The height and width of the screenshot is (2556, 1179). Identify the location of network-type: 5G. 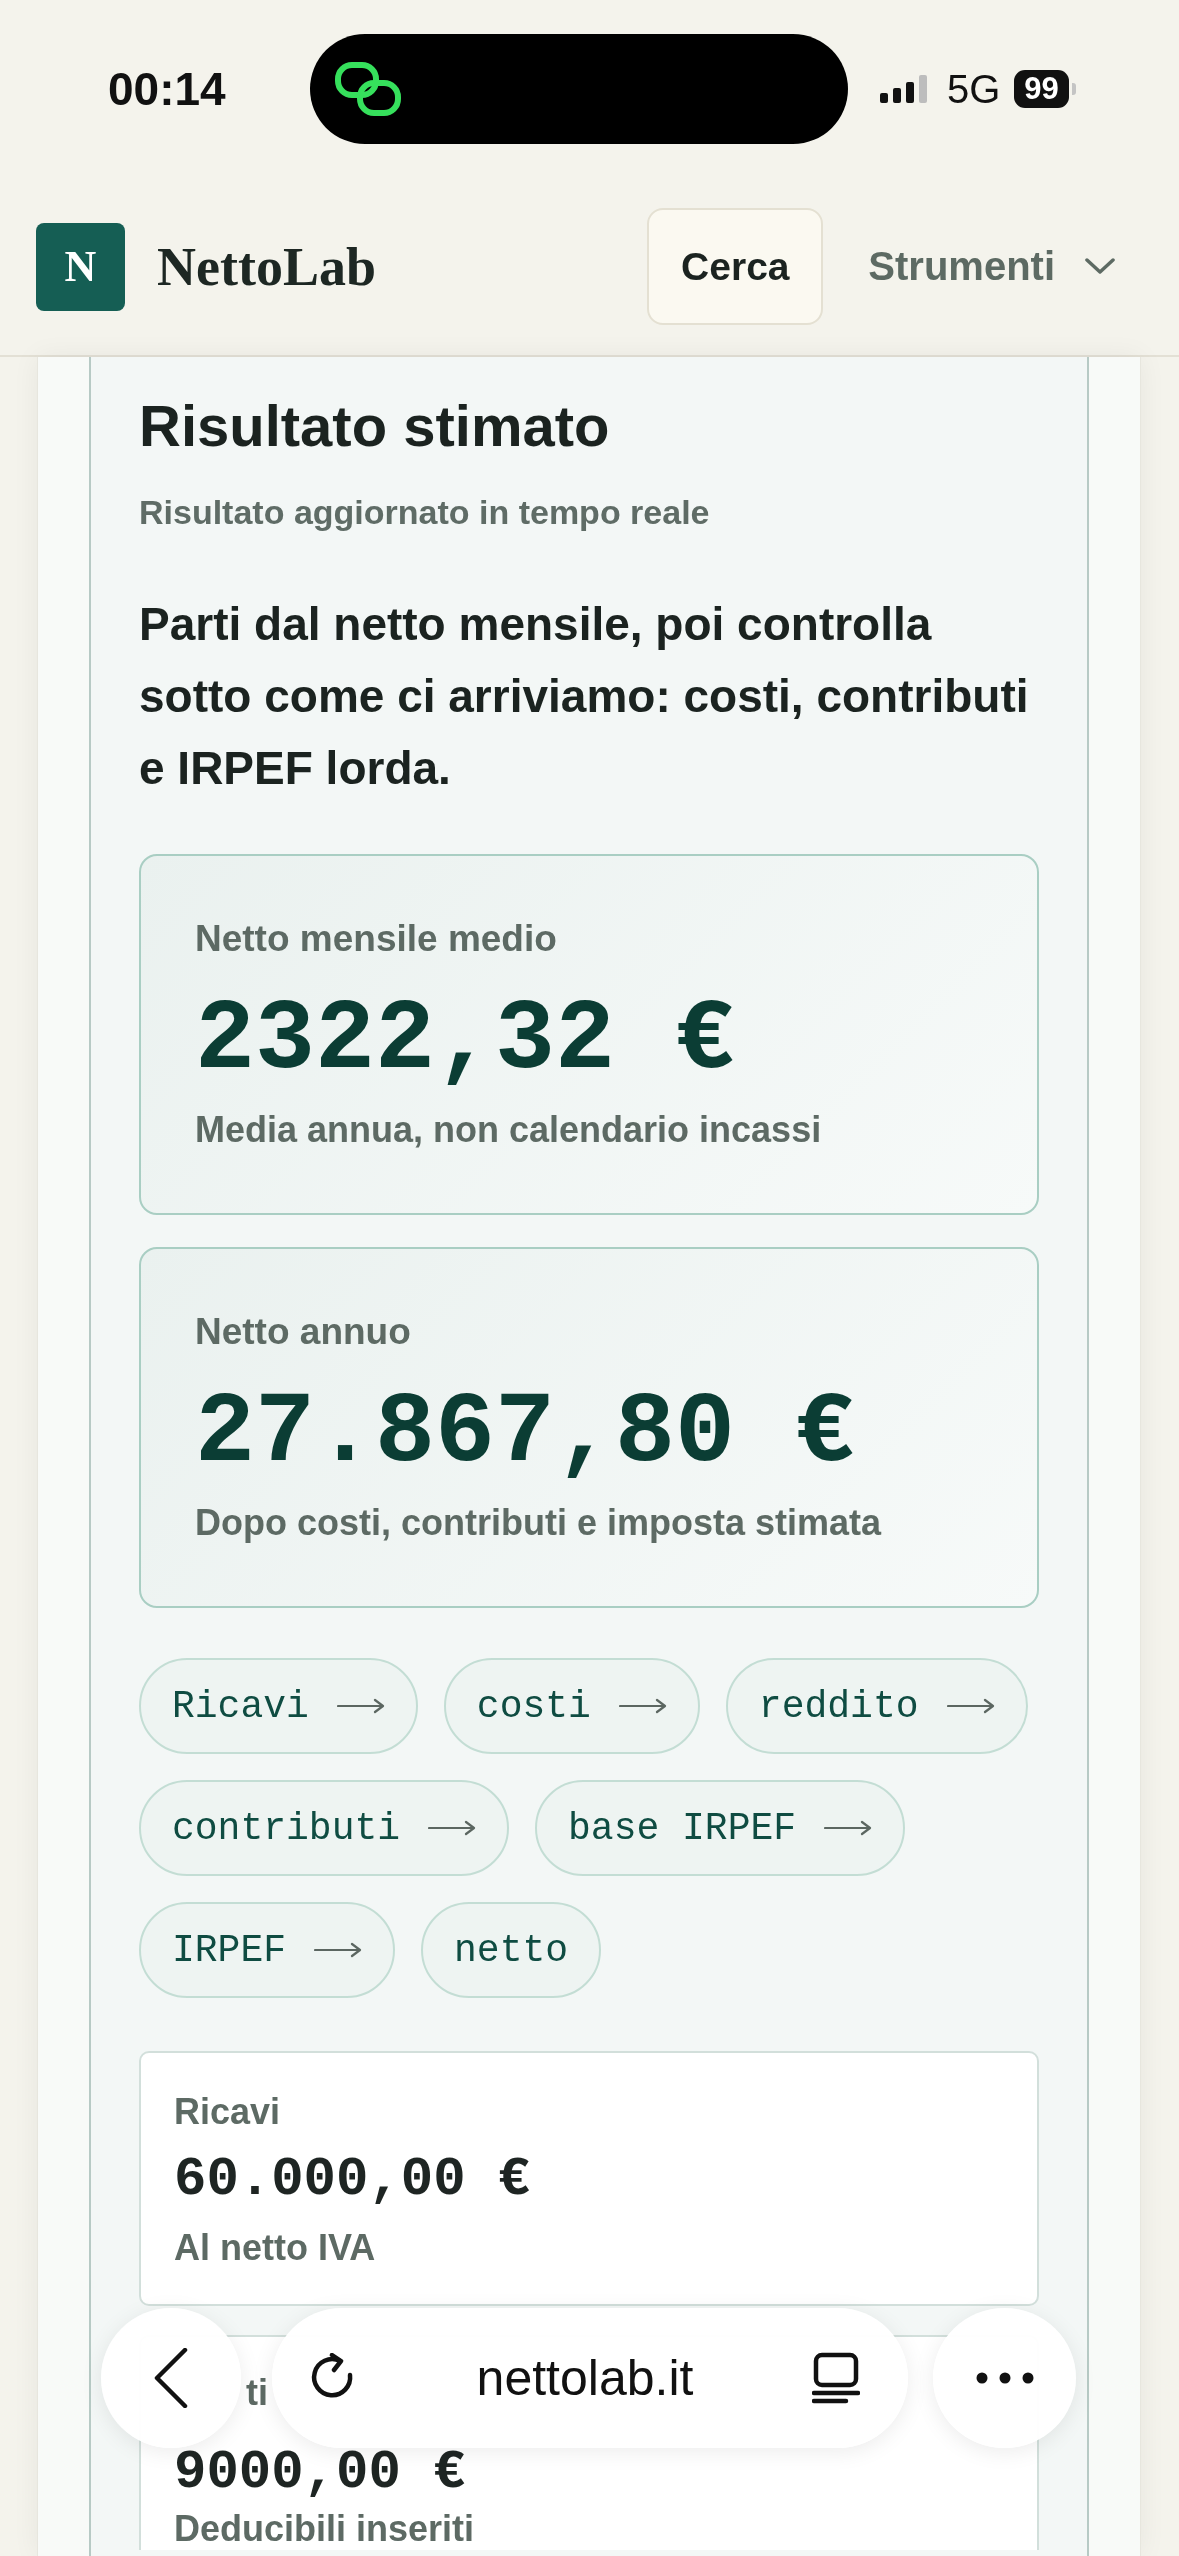
(974, 89).